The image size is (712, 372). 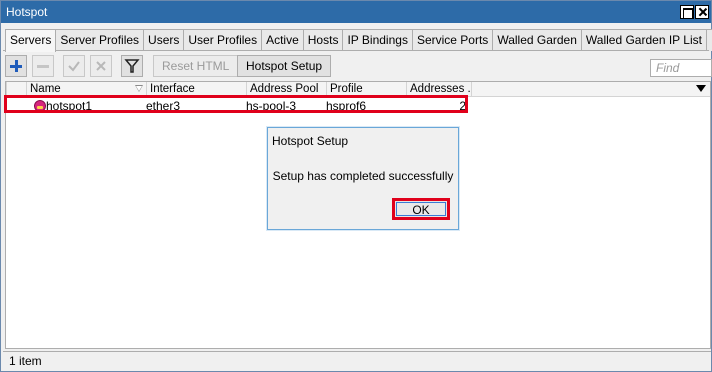 What do you see at coordinates (236, 104) in the screenshot?
I see `row-highlight` at bounding box center [236, 104].